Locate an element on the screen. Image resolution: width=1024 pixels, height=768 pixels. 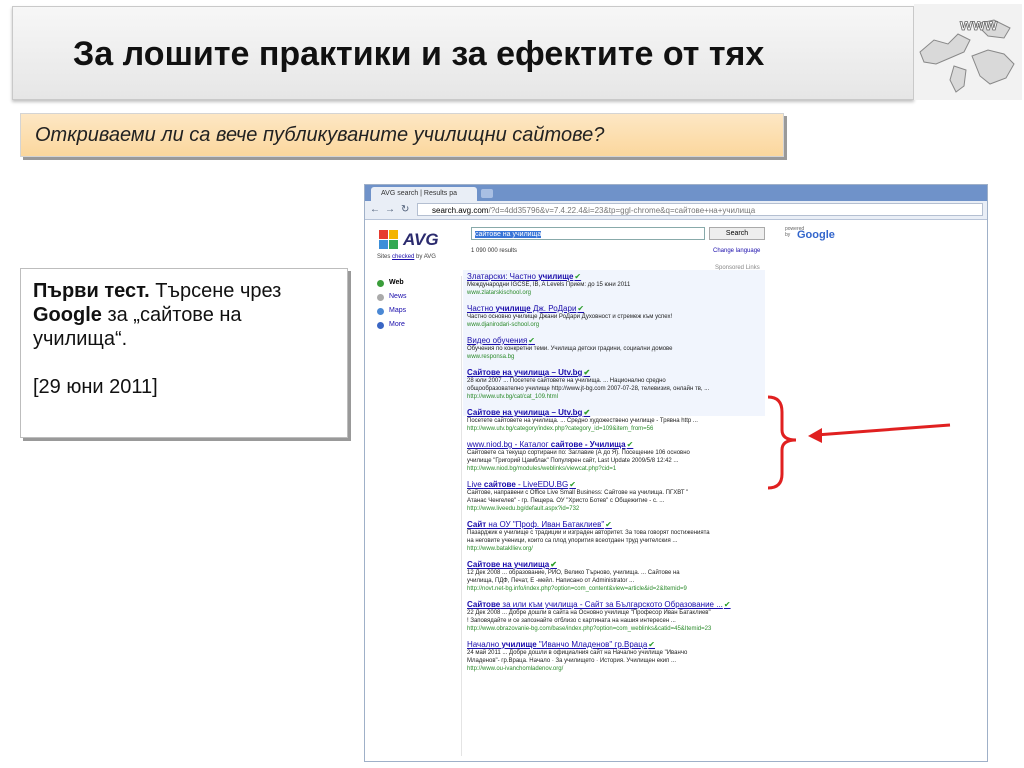
avg-logo: AVG is located at coordinates (413, 240).